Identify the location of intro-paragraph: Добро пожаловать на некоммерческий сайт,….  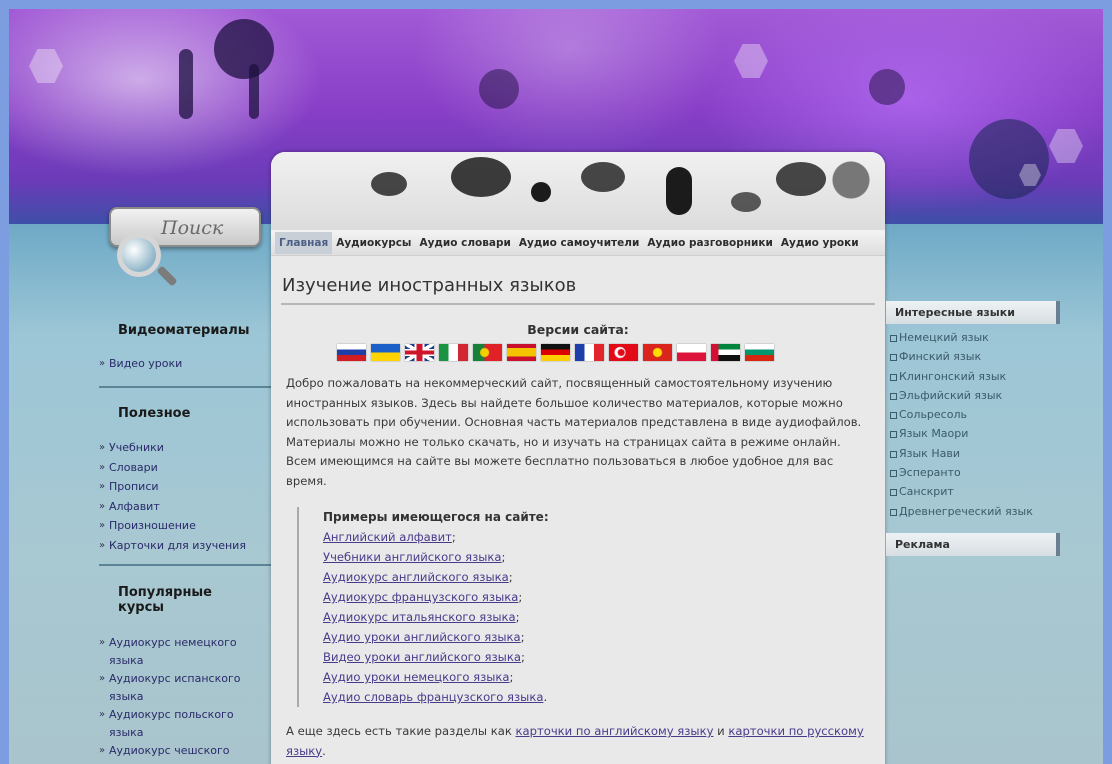
(574, 432).